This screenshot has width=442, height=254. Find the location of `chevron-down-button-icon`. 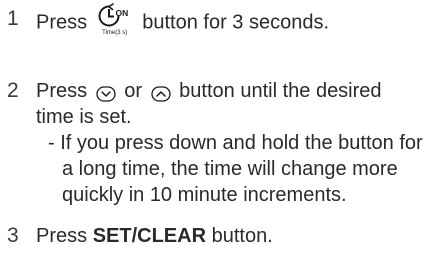

chevron-down-button-icon is located at coordinates (106, 92).